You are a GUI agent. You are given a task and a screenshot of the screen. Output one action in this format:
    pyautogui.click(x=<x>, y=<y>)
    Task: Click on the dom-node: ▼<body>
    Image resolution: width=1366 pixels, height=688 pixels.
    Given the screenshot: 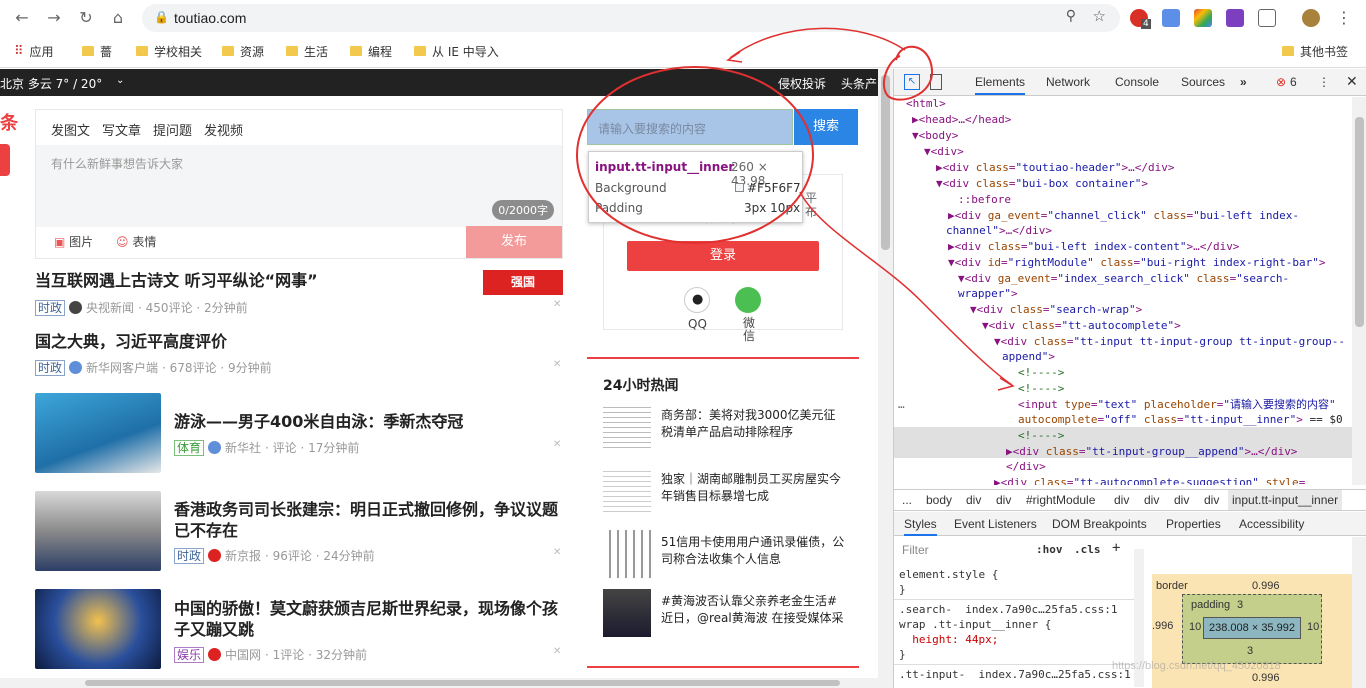 What is the action you would take?
    pyautogui.click(x=935, y=136)
    